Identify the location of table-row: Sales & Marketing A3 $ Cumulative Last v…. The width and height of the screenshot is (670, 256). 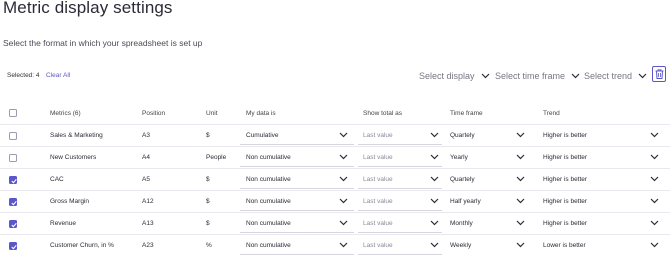
(335, 135).